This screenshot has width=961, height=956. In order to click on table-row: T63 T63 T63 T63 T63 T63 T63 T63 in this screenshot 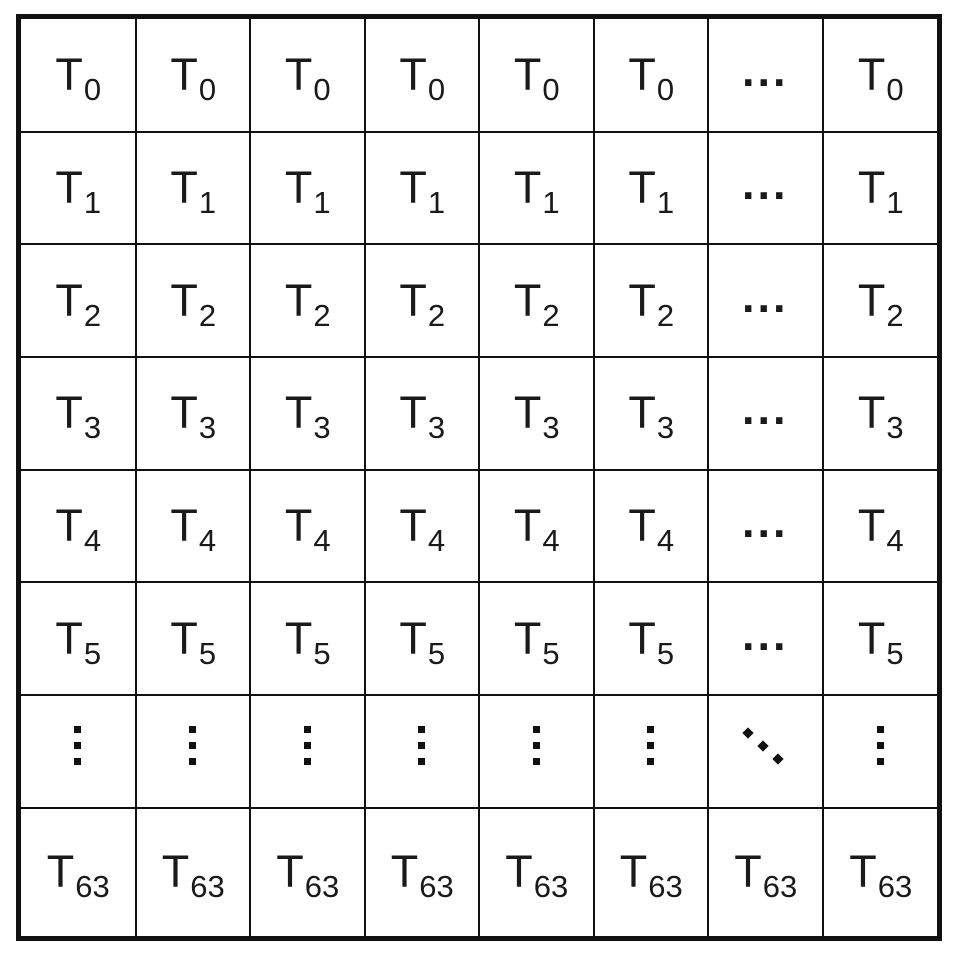, I will do `click(479, 871)`.